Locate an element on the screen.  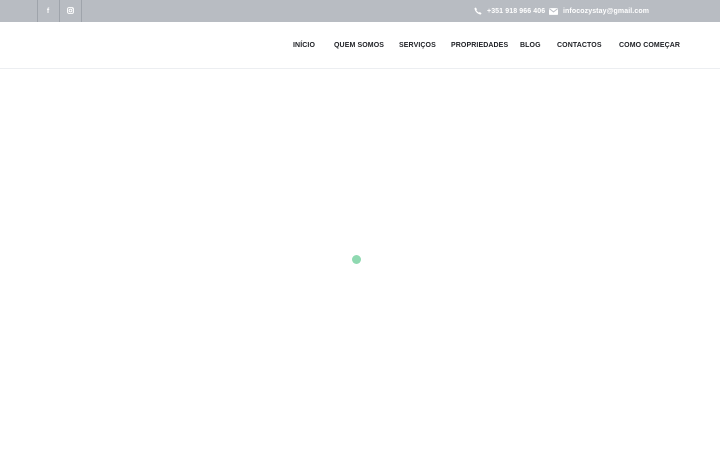
nav-item-contactos: CONTACTOS is located at coordinates (579, 45).